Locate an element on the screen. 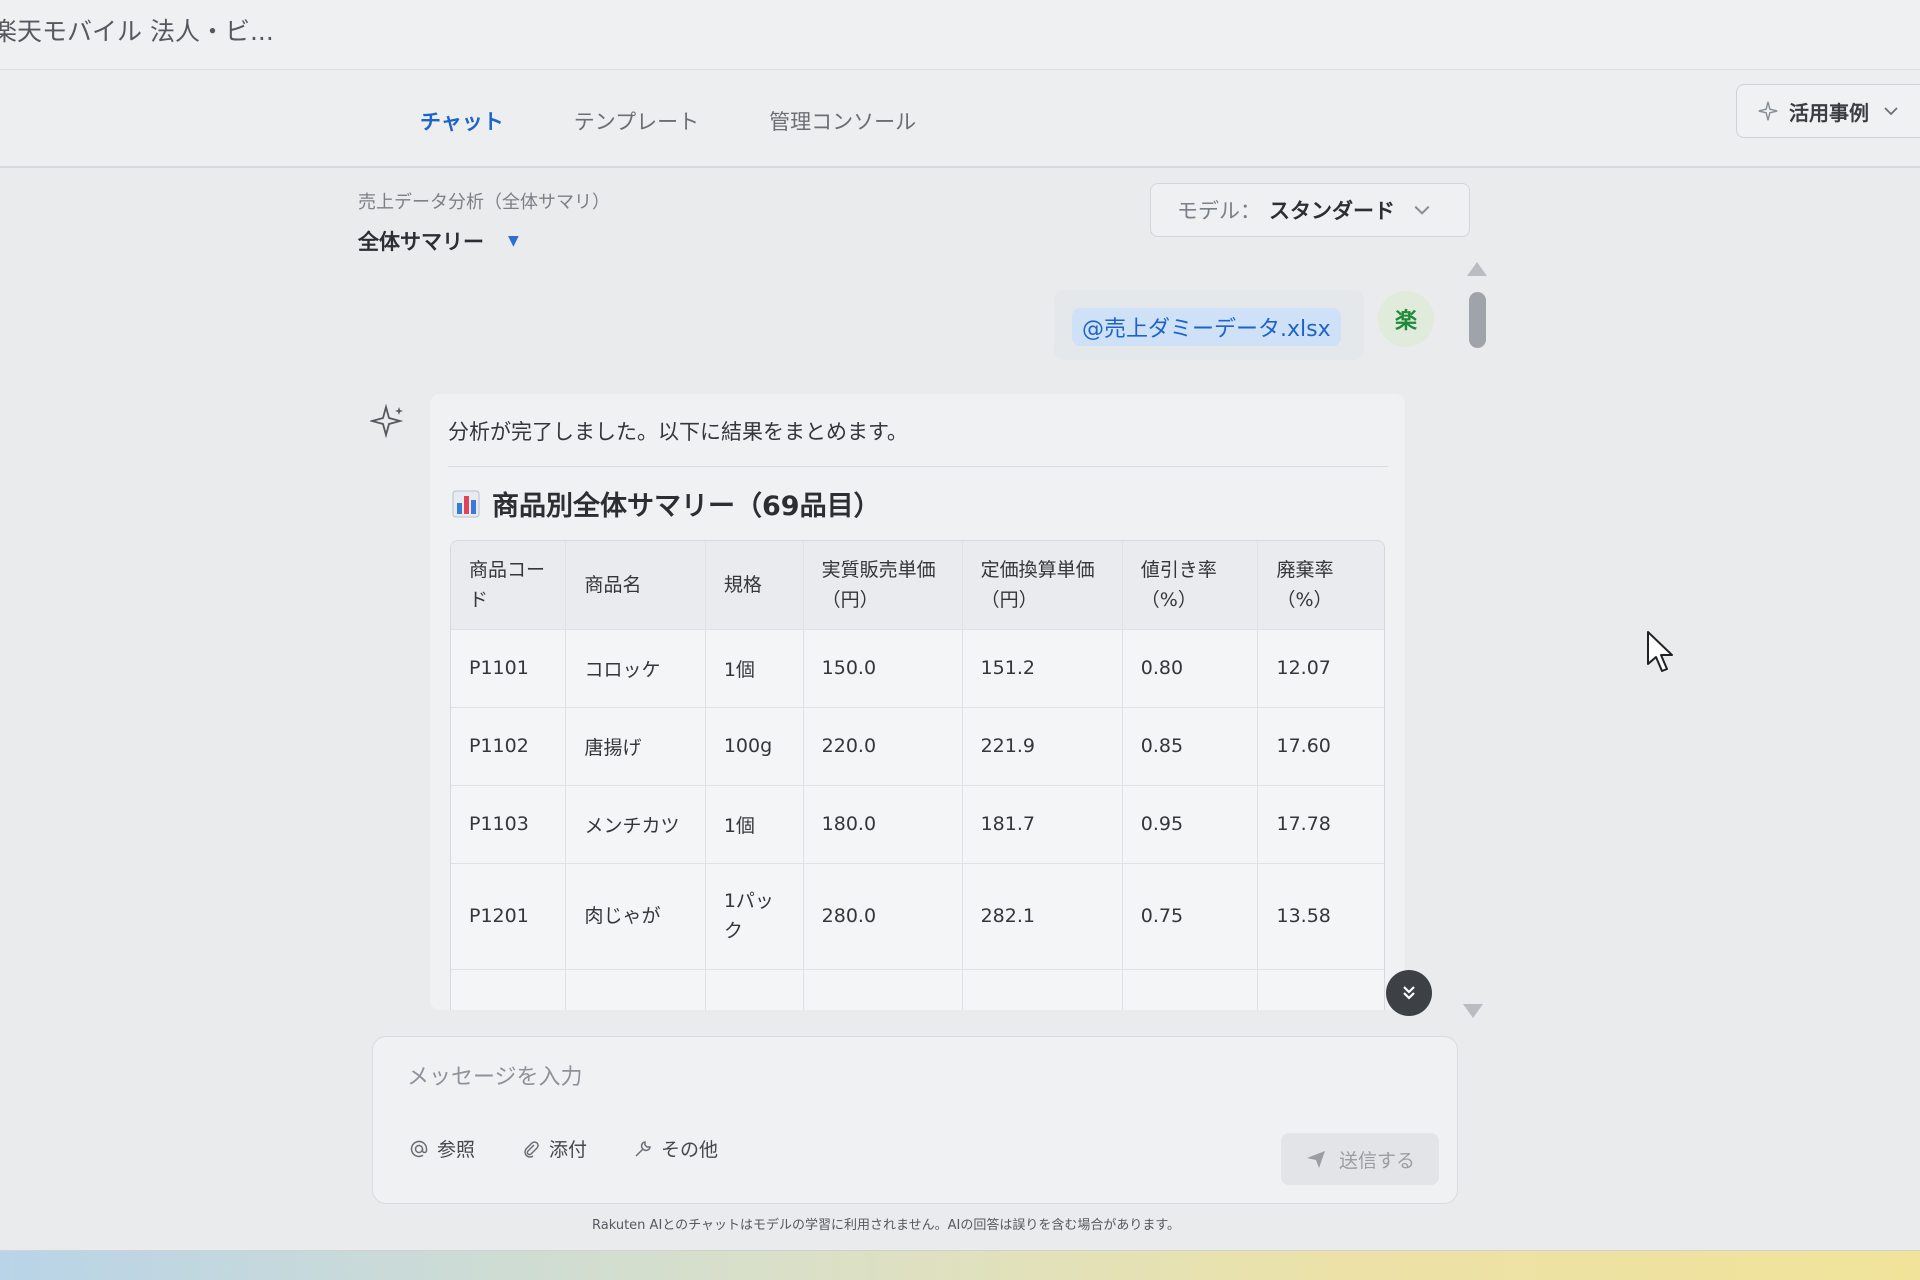 The width and height of the screenshot is (1920, 1280). wrench-icon is located at coordinates (643, 1148).